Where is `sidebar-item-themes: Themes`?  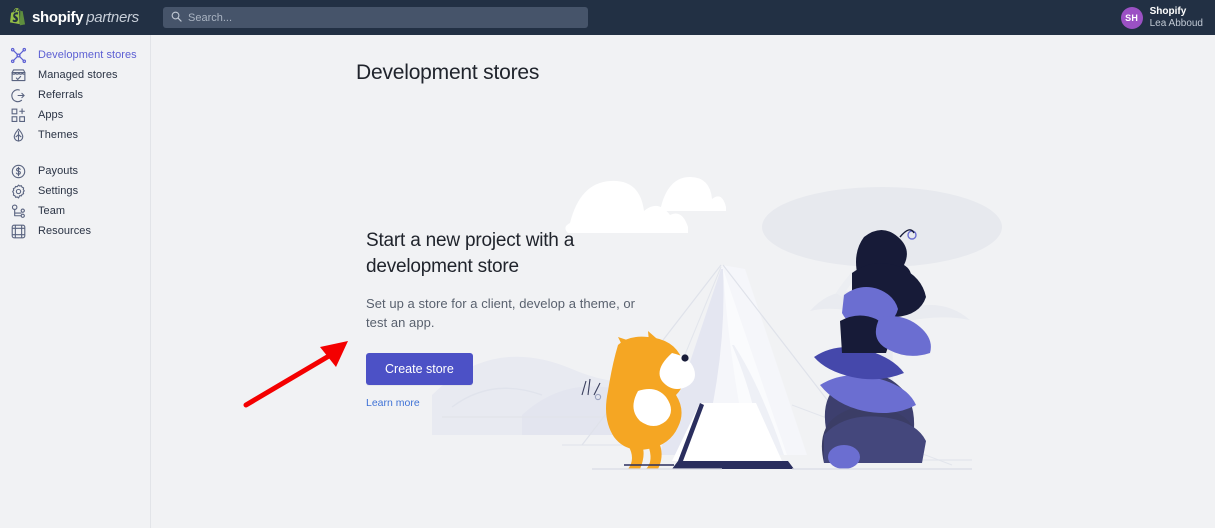 sidebar-item-themes: Themes is located at coordinates (75, 135).